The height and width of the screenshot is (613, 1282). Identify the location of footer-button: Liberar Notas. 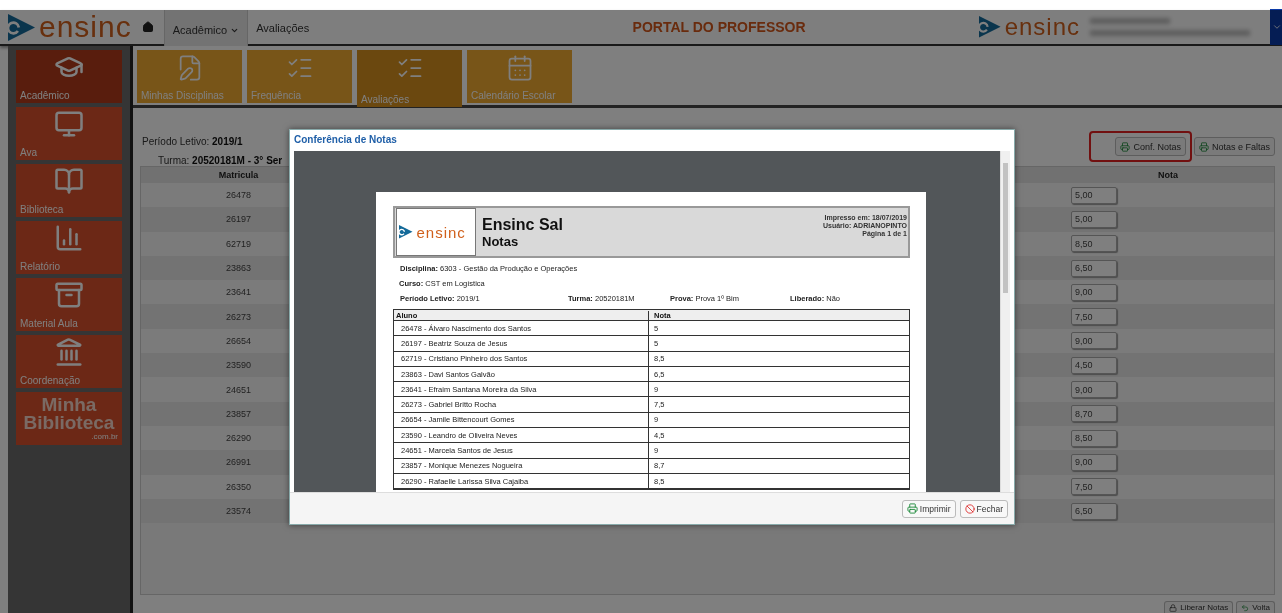
(1199, 607).